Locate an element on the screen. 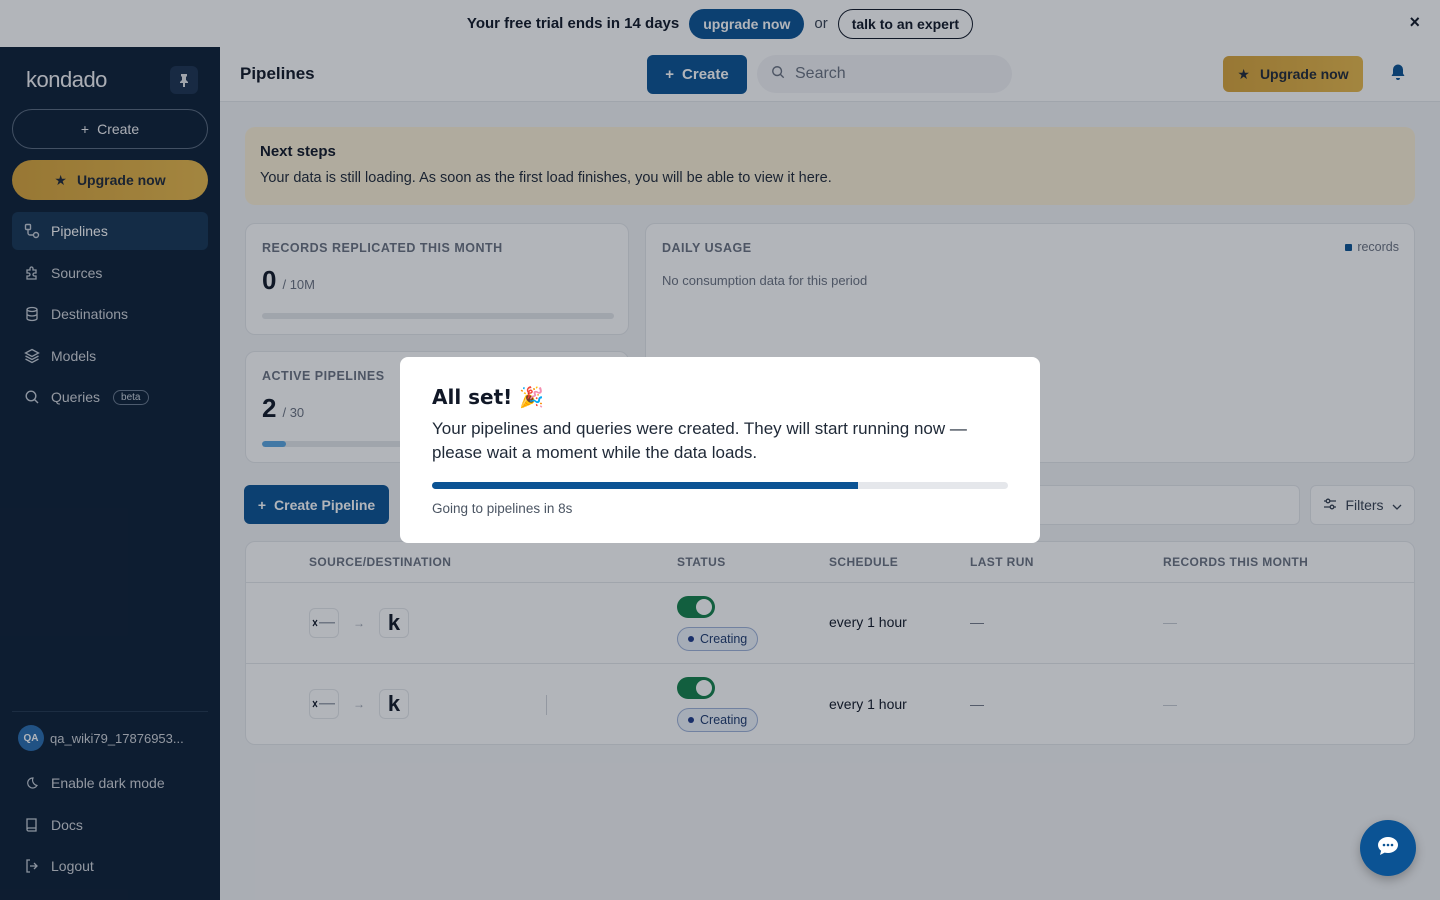 Image resolution: width=1440 pixels, height=900 pixels. chat-button is located at coordinates (1388, 848).